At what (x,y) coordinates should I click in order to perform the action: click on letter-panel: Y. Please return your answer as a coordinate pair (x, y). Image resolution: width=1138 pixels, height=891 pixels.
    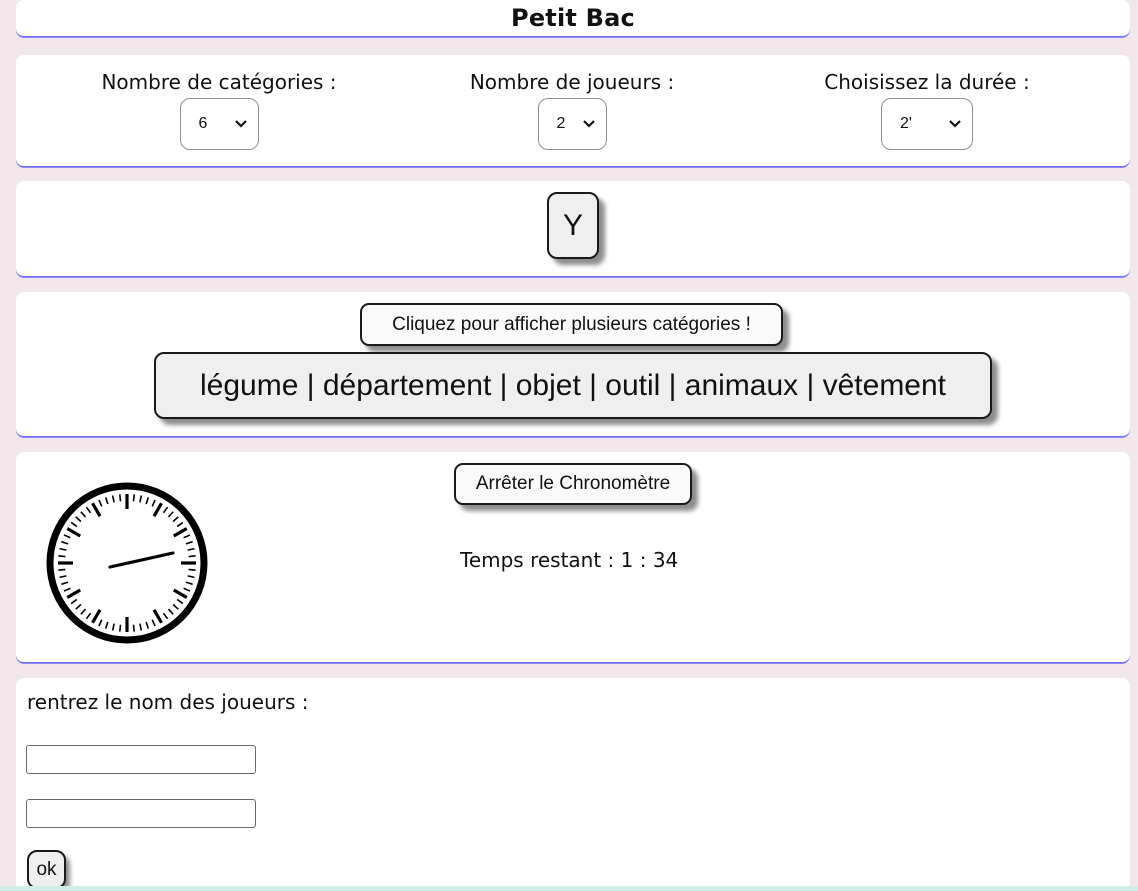
    Looking at the image, I should click on (573, 229).